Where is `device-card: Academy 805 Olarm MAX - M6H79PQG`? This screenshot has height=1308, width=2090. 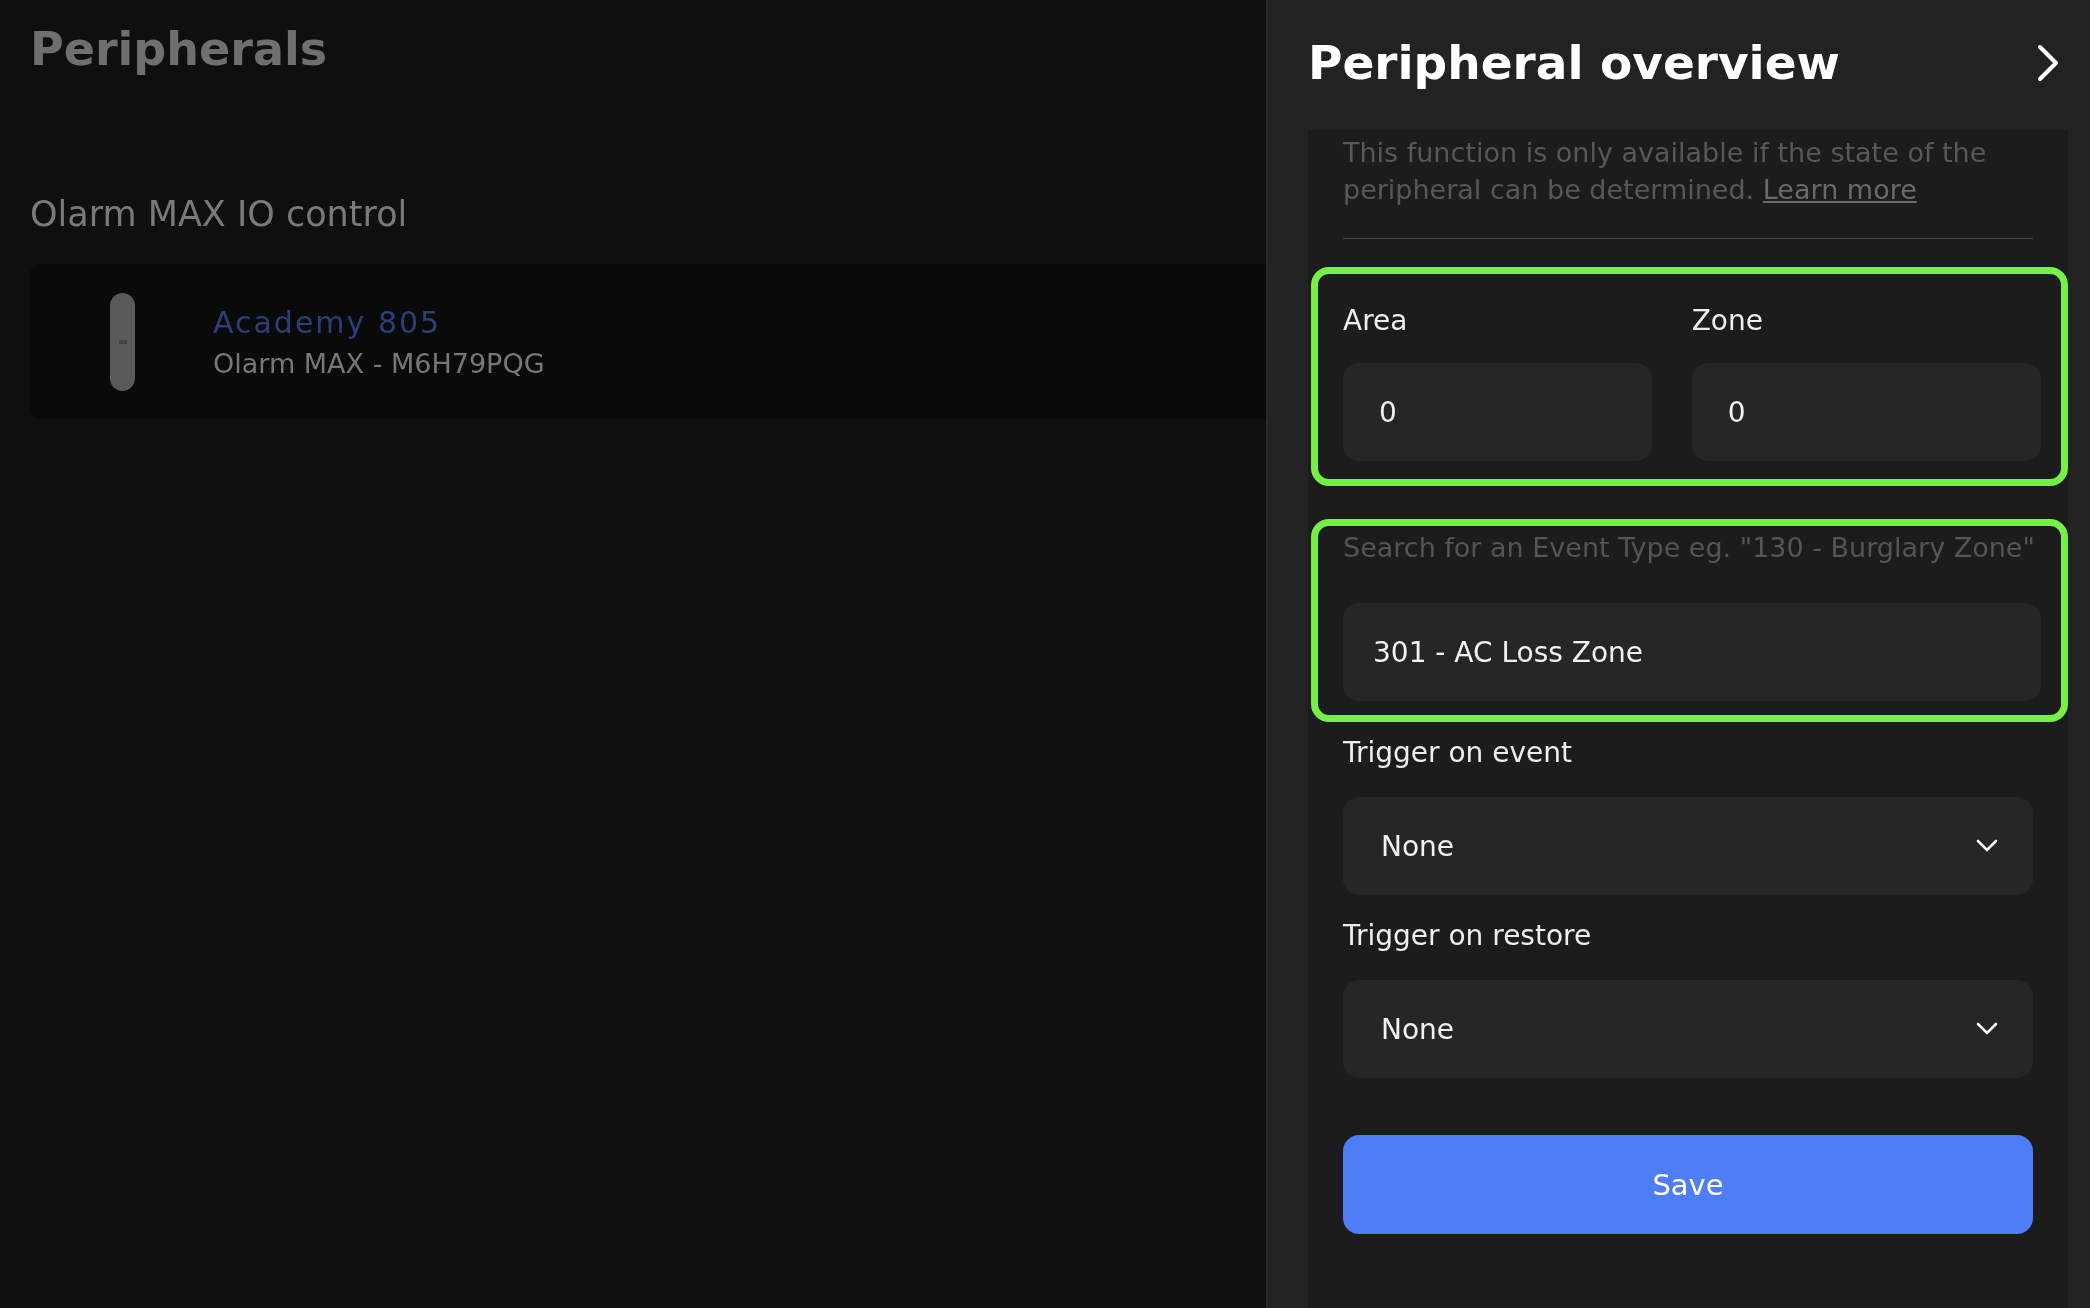
device-card: Academy 805 Olarm MAX - M6H79PQG is located at coordinates (648, 341).